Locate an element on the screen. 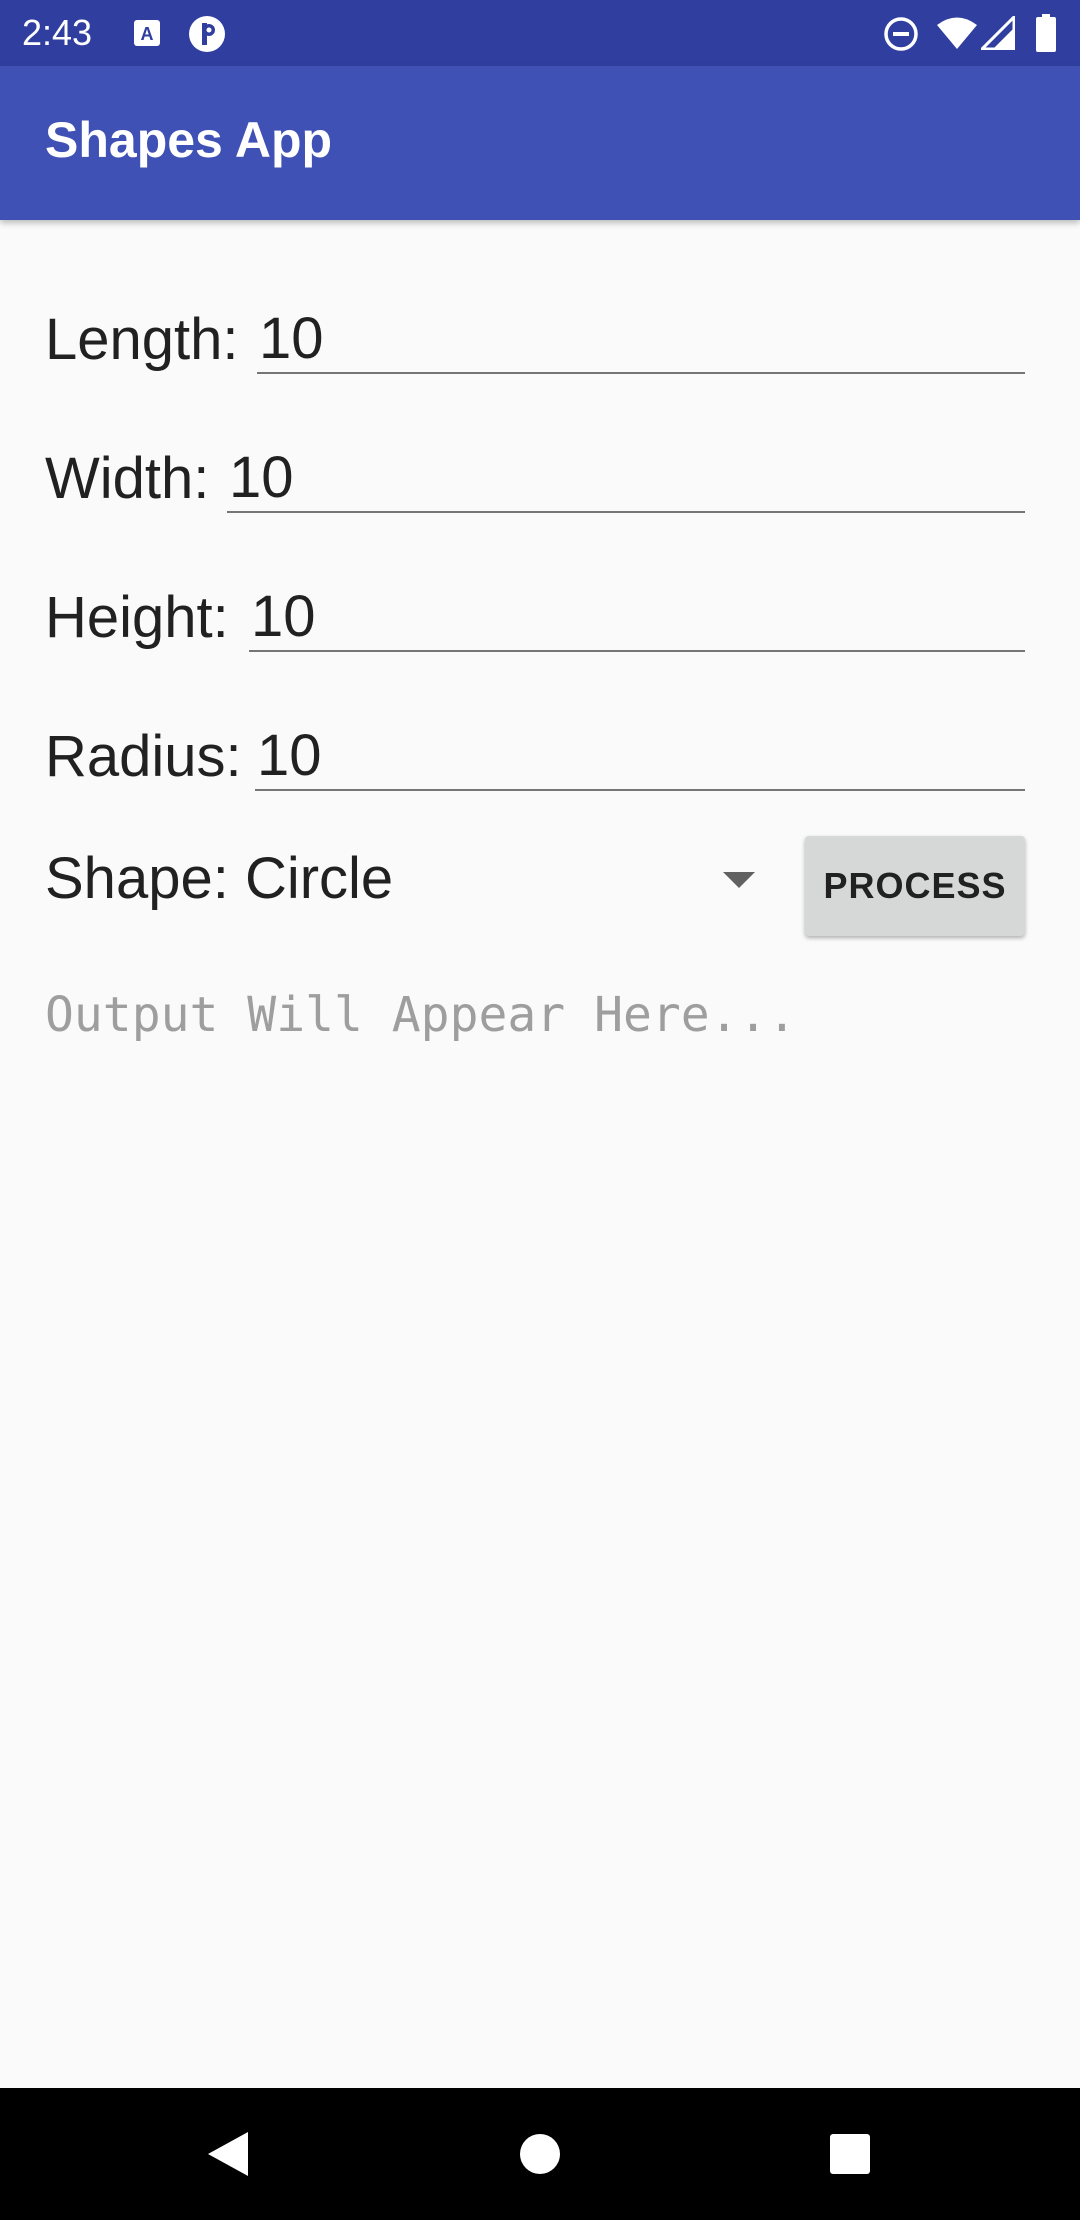 The image size is (1080, 2220). width-input is located at coordinates (626, 473).